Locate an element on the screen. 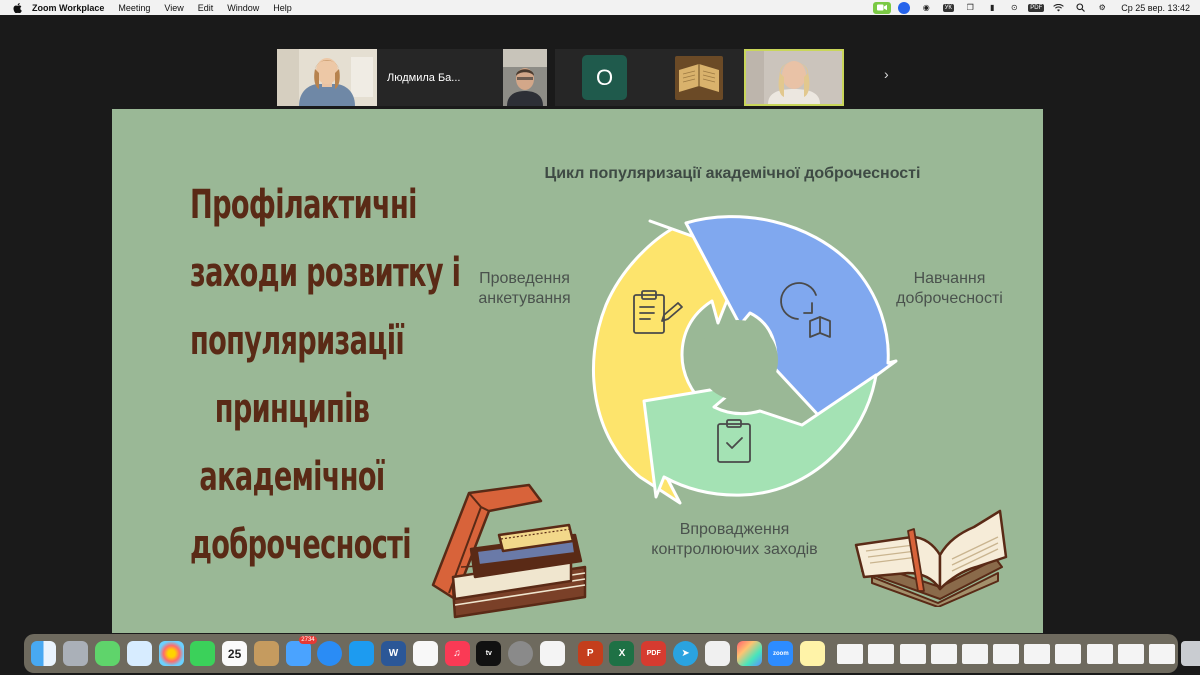  messages-icon is located at coordinates (107, 653).